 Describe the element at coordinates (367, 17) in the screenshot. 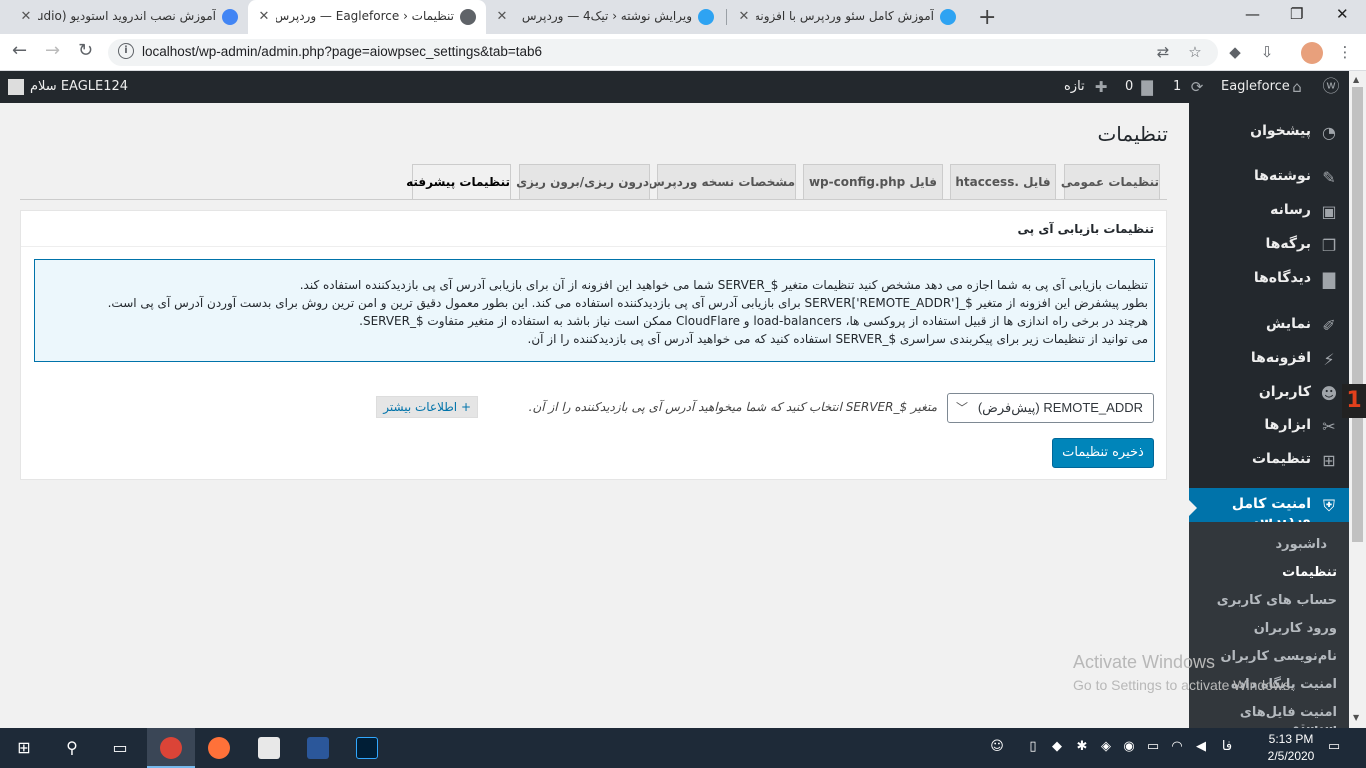

I see `browser-tab-settings: تنظیمات ‹ Eagleforce — وردپرس ✕` at that location.